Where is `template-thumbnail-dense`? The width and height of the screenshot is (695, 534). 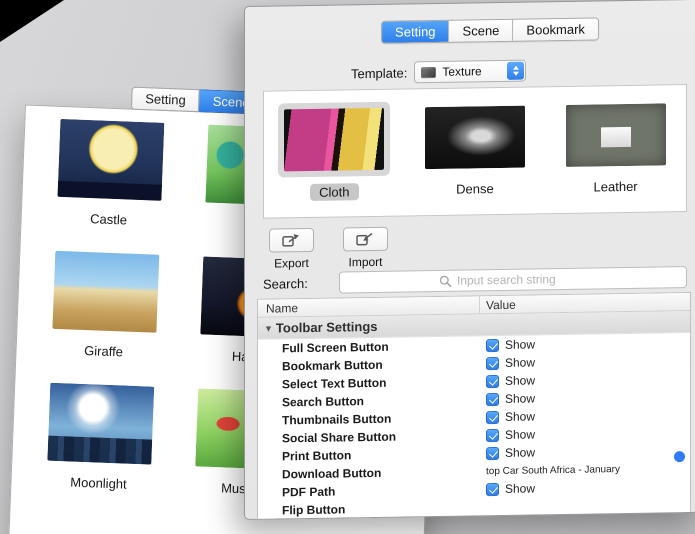 template-thumbnail-dense is located at coordinates (474, 137).